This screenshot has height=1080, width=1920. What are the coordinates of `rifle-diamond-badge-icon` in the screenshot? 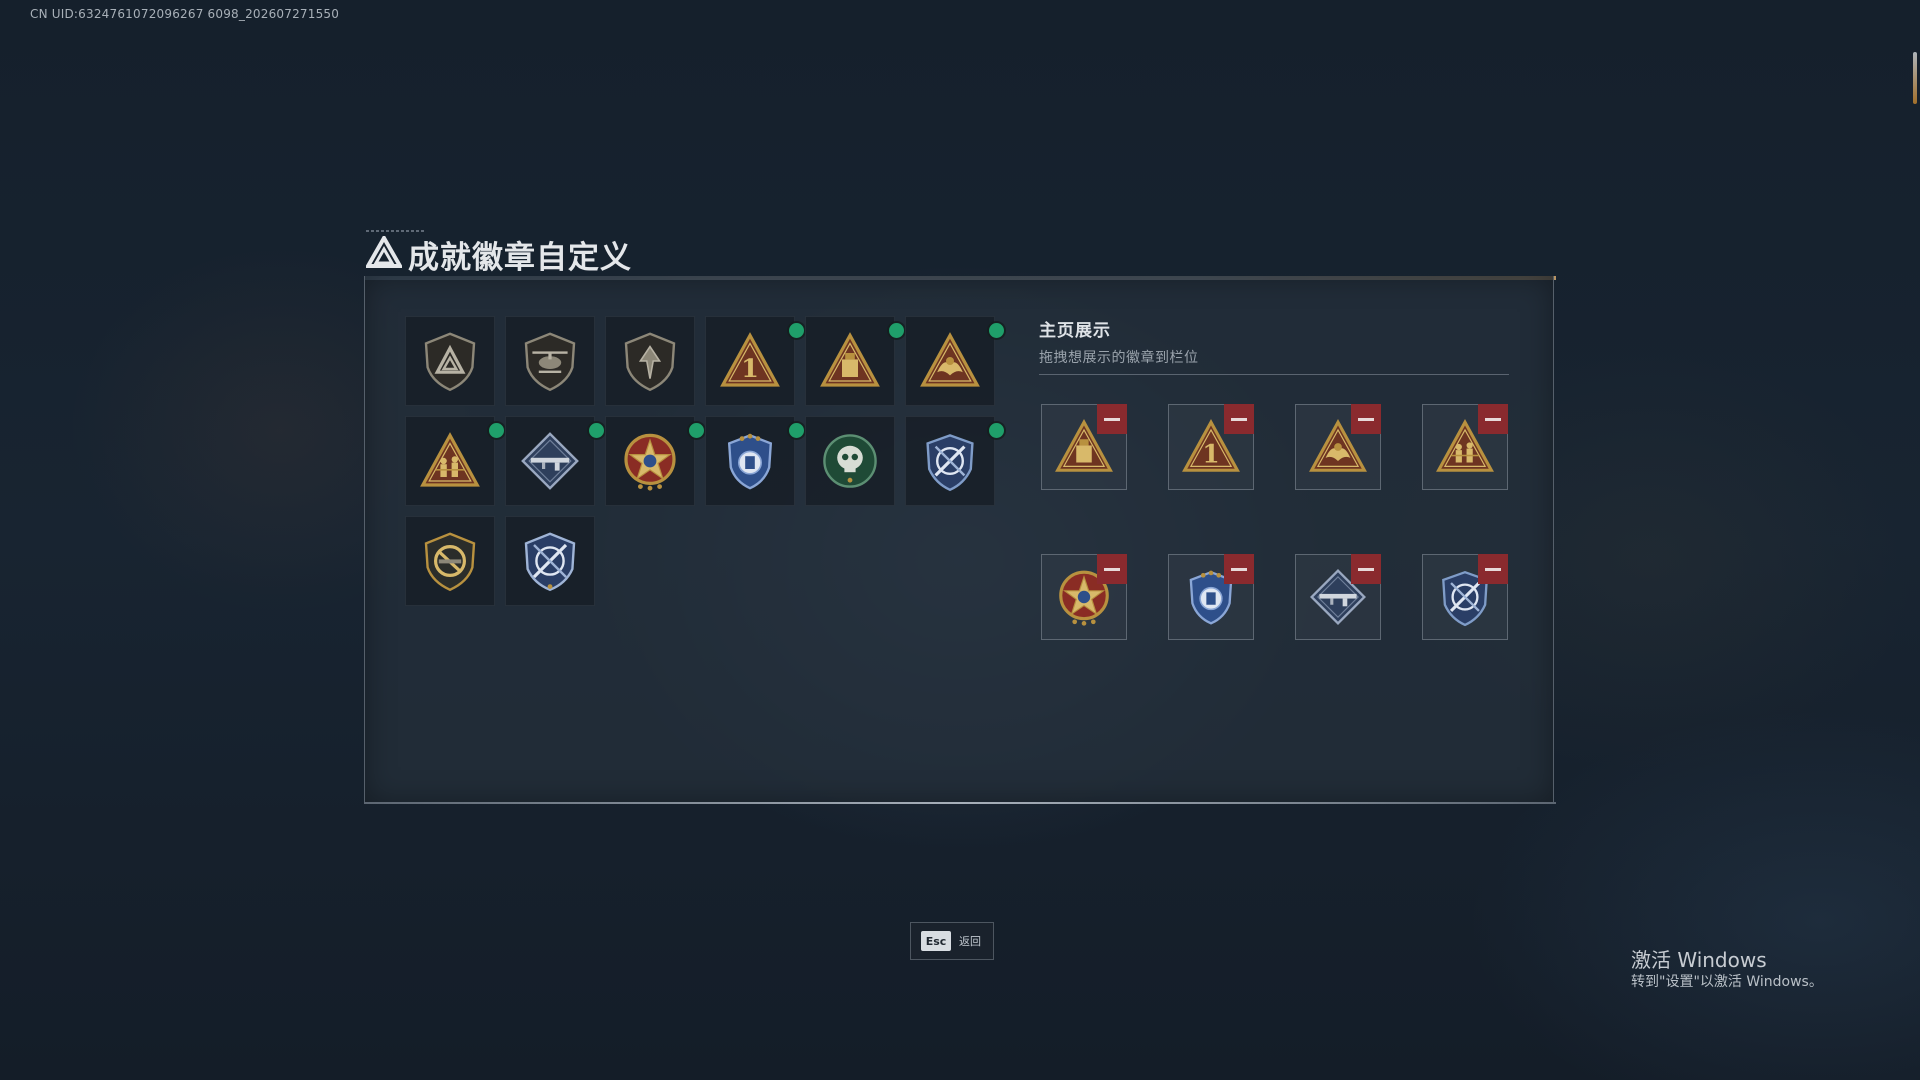 It's located at (550, 461).